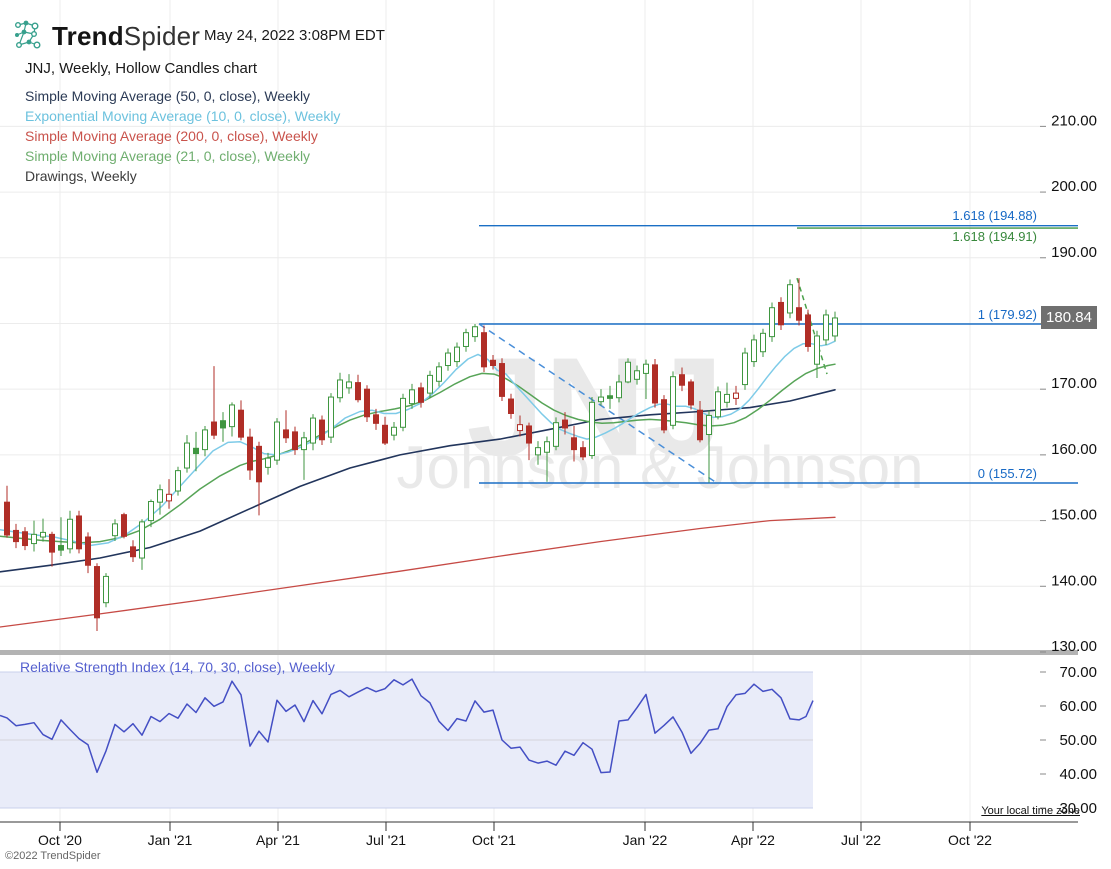 The image size is (1111, 869). I want to click on trendspider-logo-icon, so click(27, 36).